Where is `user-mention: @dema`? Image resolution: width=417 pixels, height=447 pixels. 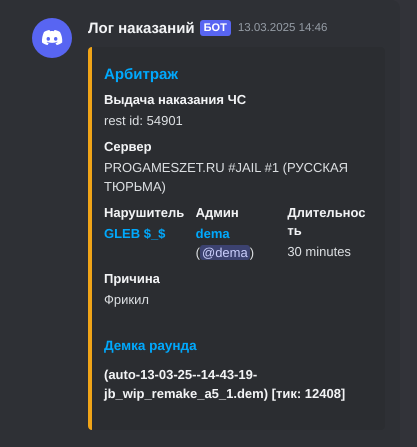
user-mention: @dema is located at coordinates (225, 252).